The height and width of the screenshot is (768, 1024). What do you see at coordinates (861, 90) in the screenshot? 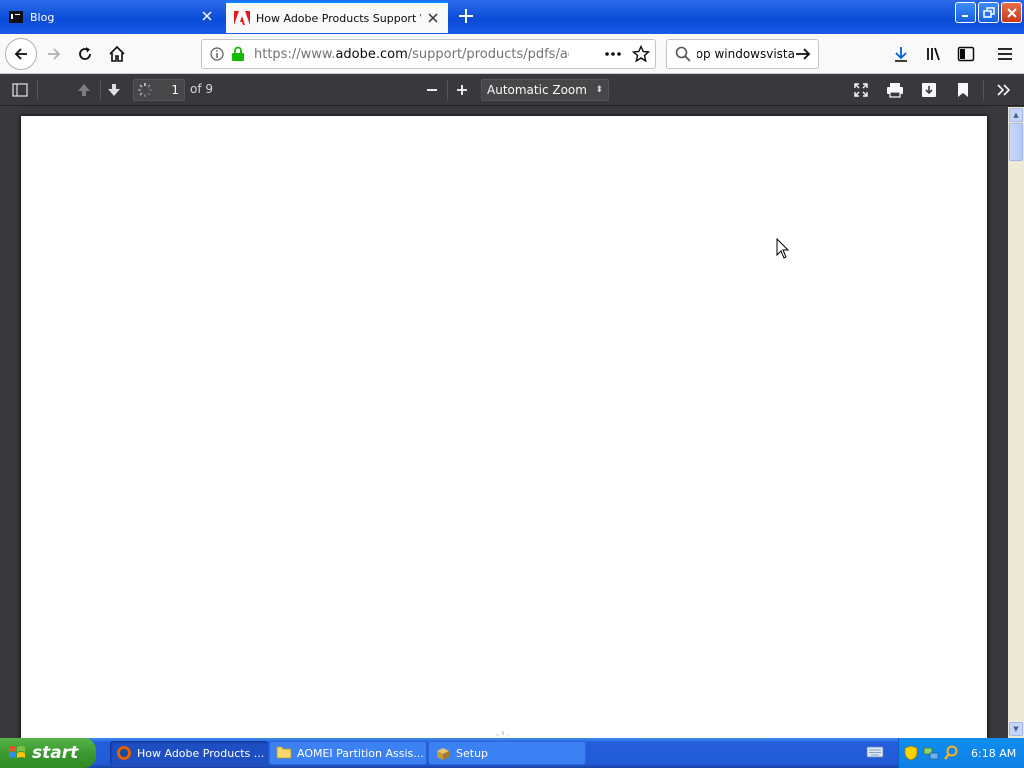
I see `presentation-mode-icon` at bounding box center [861, 90].